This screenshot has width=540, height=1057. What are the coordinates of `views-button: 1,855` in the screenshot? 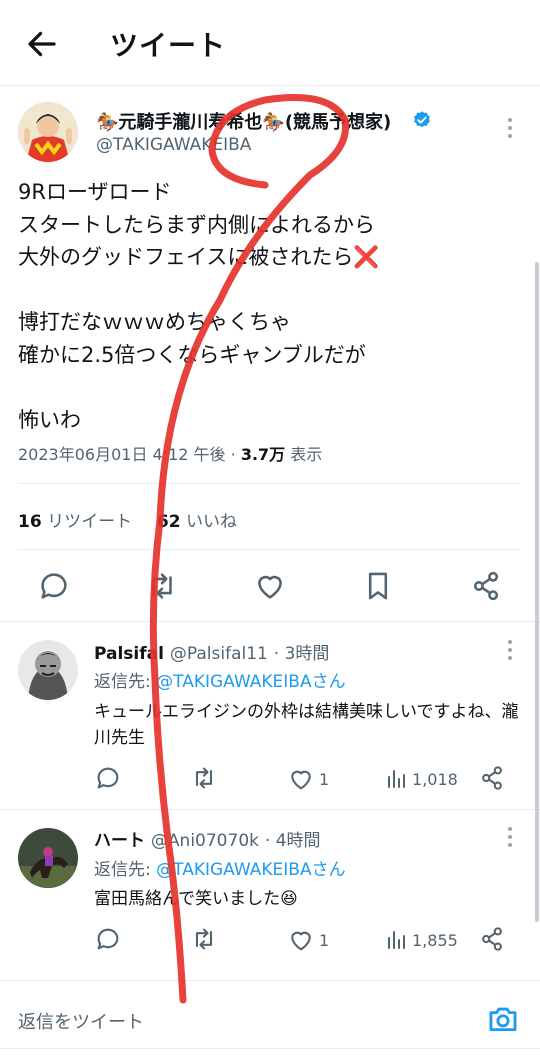 It's located at (421, 940).